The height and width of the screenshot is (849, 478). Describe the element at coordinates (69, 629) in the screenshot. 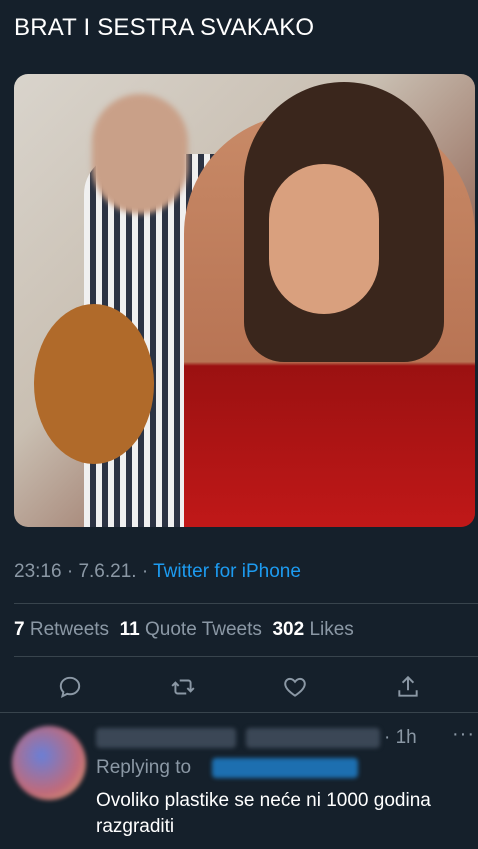

I see `retweets-label: Retweets` at that location.